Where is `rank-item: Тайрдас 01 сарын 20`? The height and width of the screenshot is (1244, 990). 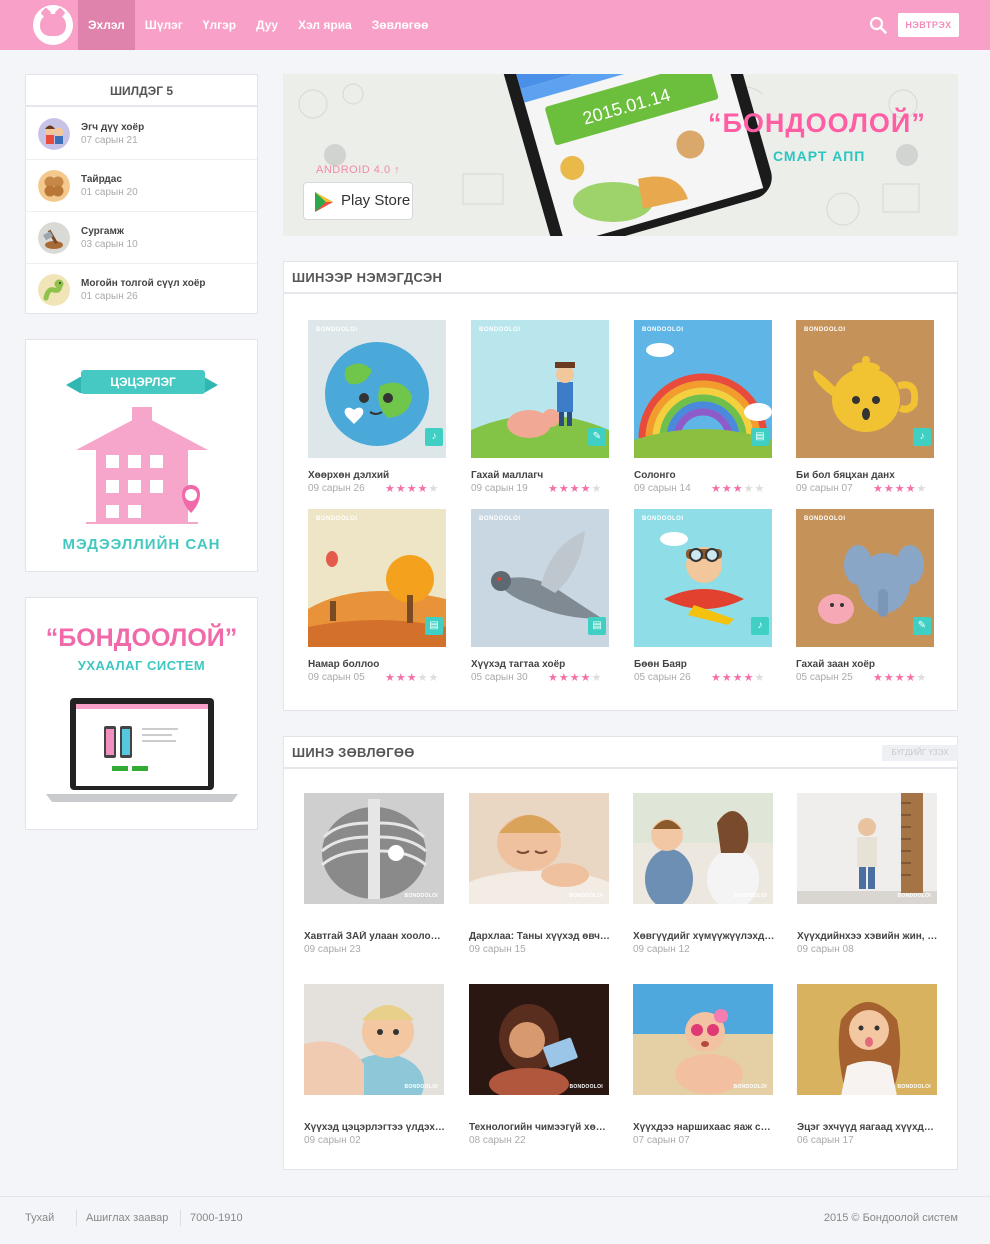 rank-item: Тайрдас 01 сарын 20 is located at coordinates (141, 186).